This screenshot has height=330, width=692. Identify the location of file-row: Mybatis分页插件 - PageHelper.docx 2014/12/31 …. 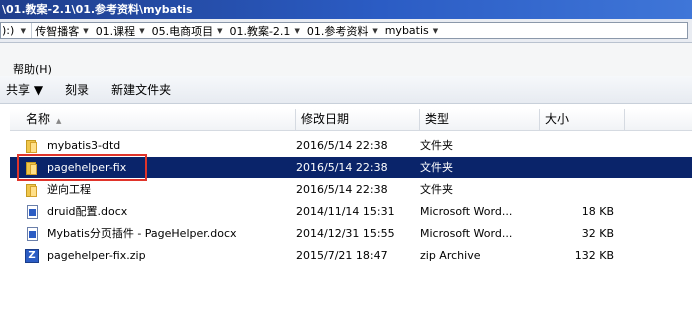
(351, 233).